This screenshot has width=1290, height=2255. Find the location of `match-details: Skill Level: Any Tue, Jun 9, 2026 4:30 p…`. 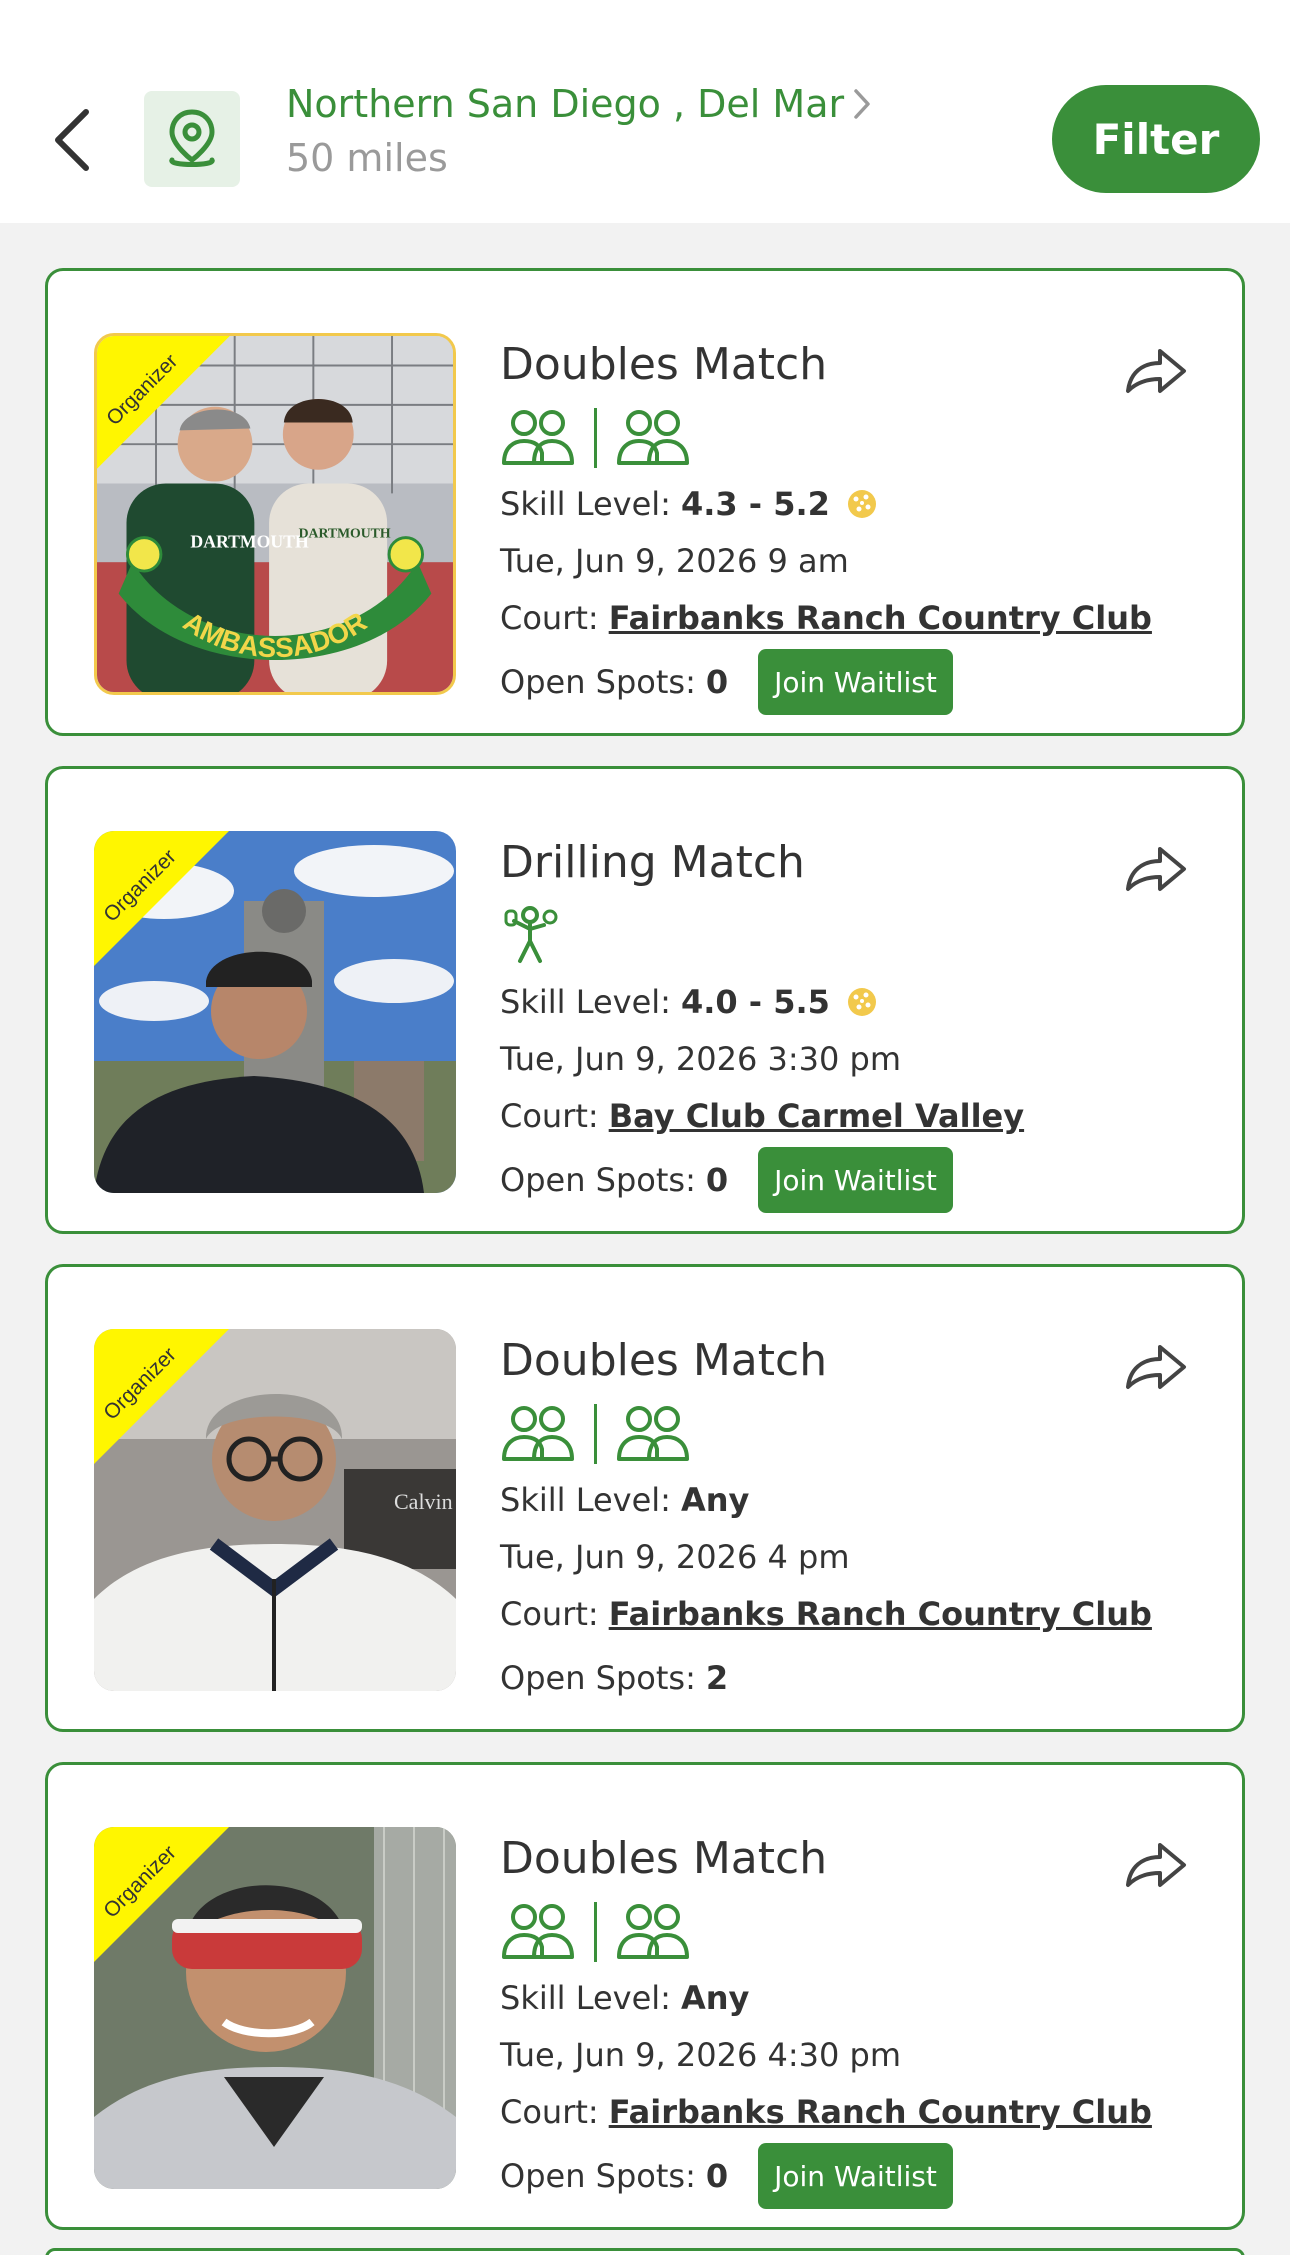

match-details: Skill Level: Any Tue, Jun 9, 2026 4:30 p… is located at coordinates (826, 2090).